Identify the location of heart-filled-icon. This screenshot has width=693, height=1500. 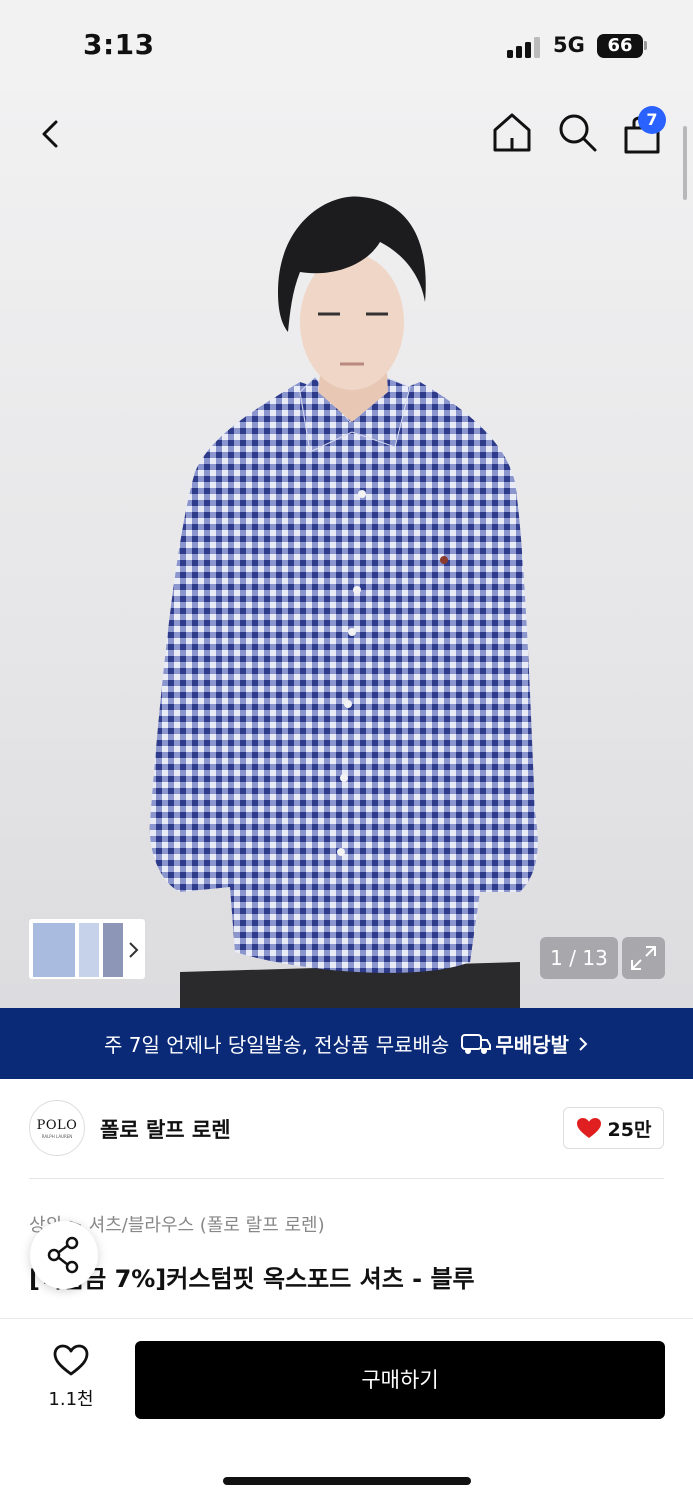
(588, 1128).